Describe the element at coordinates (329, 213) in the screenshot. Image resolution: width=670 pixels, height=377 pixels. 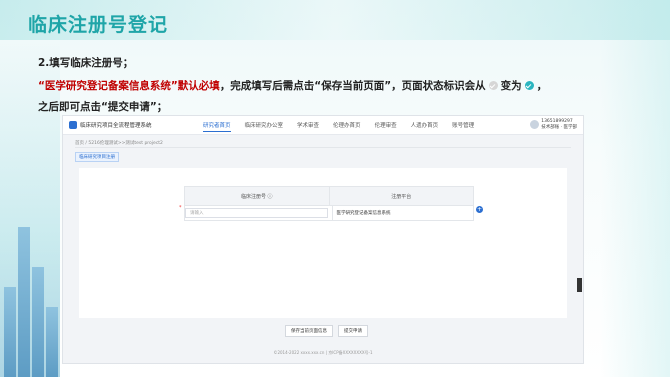
I see `table-row: 请输入 医学研究登记备案信息系统` at that location.